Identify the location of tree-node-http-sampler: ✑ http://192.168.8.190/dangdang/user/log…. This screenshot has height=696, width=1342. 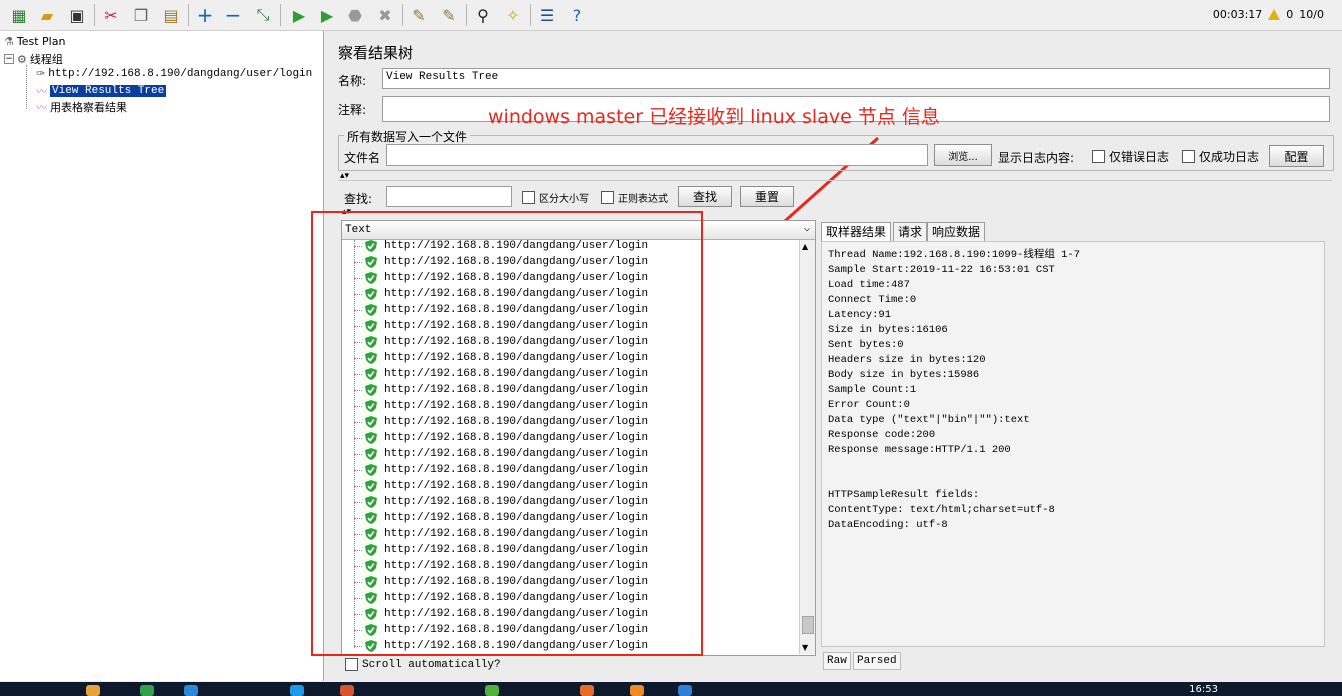
(174, 73).